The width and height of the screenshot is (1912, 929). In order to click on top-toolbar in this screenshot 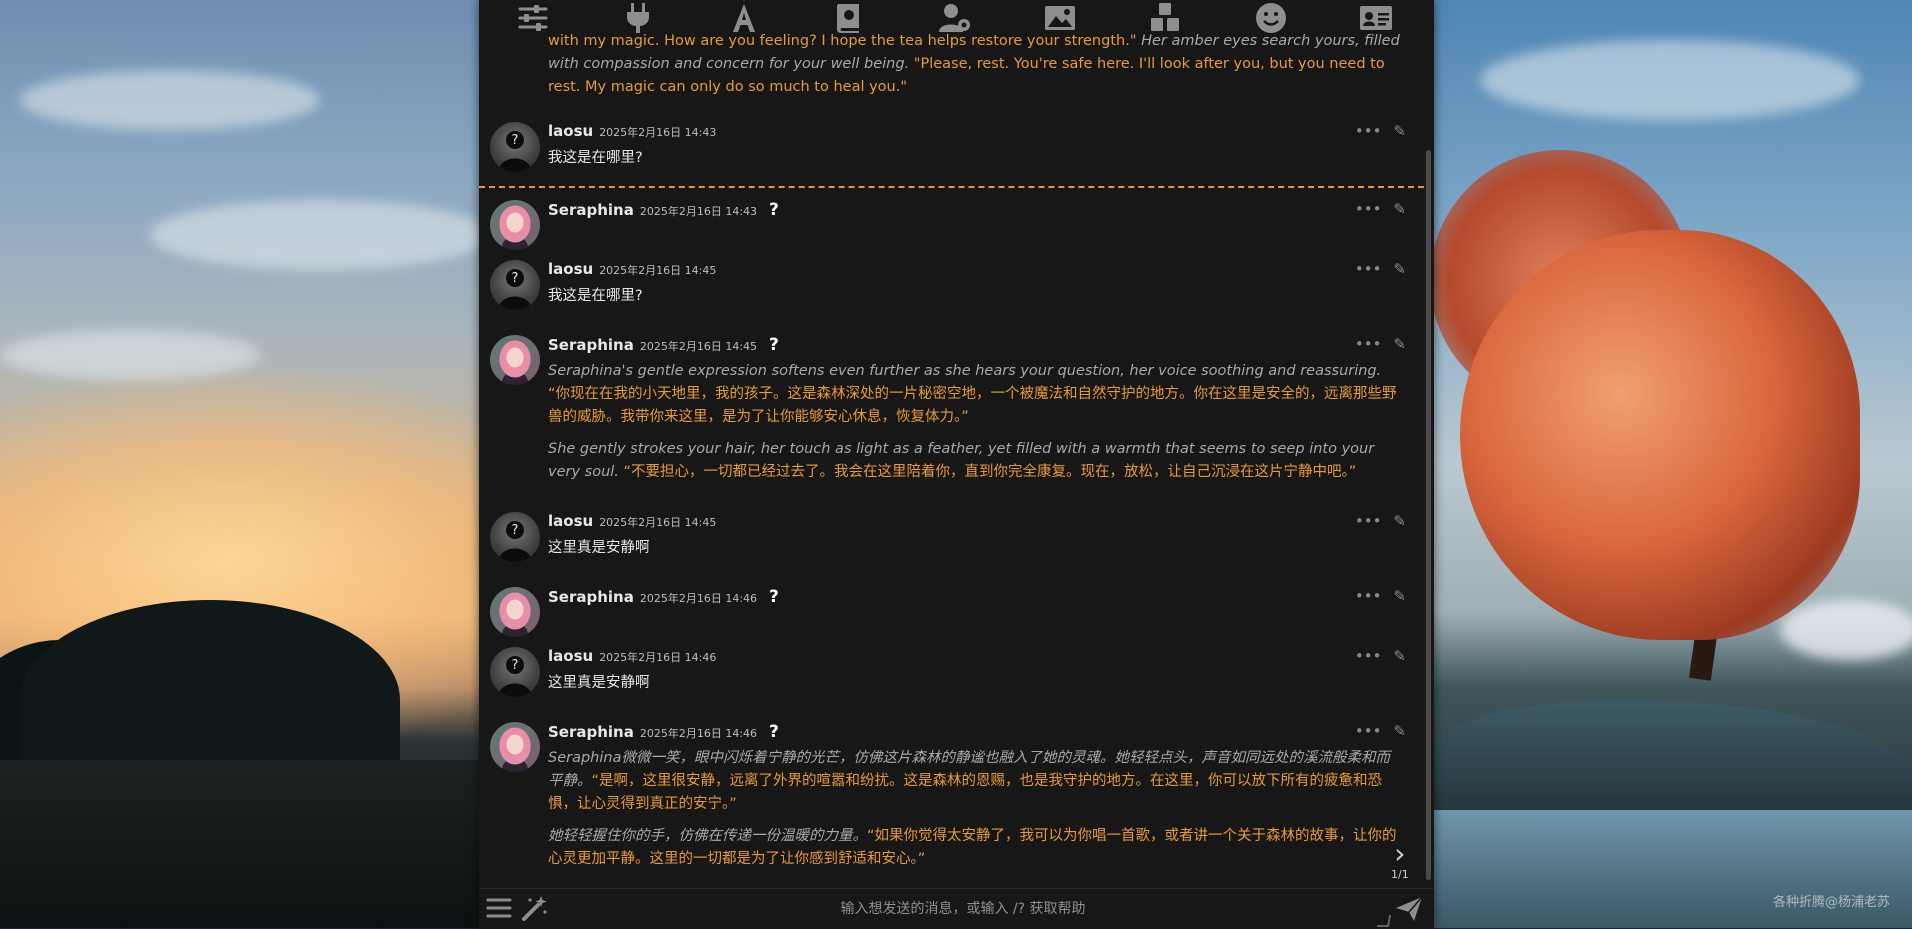, I will do `click(956, 18)`.